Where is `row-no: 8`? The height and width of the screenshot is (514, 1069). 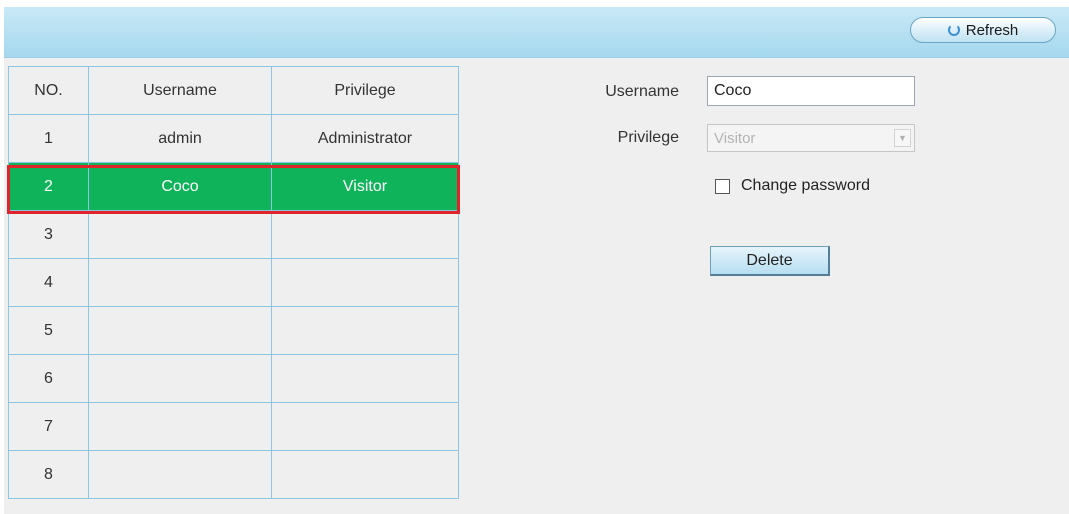
row-no: 8 is located at coordinates (48, 474).